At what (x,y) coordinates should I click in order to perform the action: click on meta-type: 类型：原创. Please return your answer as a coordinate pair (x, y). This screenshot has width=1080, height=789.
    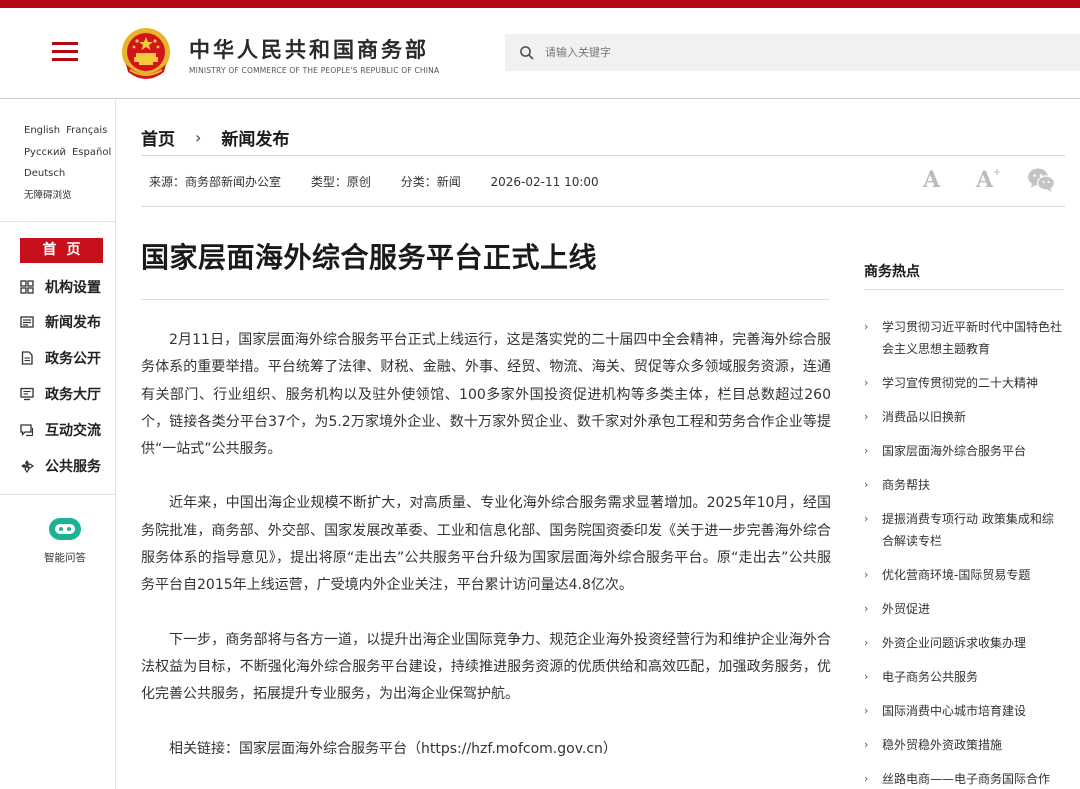
    Looking at the image, I should click on (340, 182).